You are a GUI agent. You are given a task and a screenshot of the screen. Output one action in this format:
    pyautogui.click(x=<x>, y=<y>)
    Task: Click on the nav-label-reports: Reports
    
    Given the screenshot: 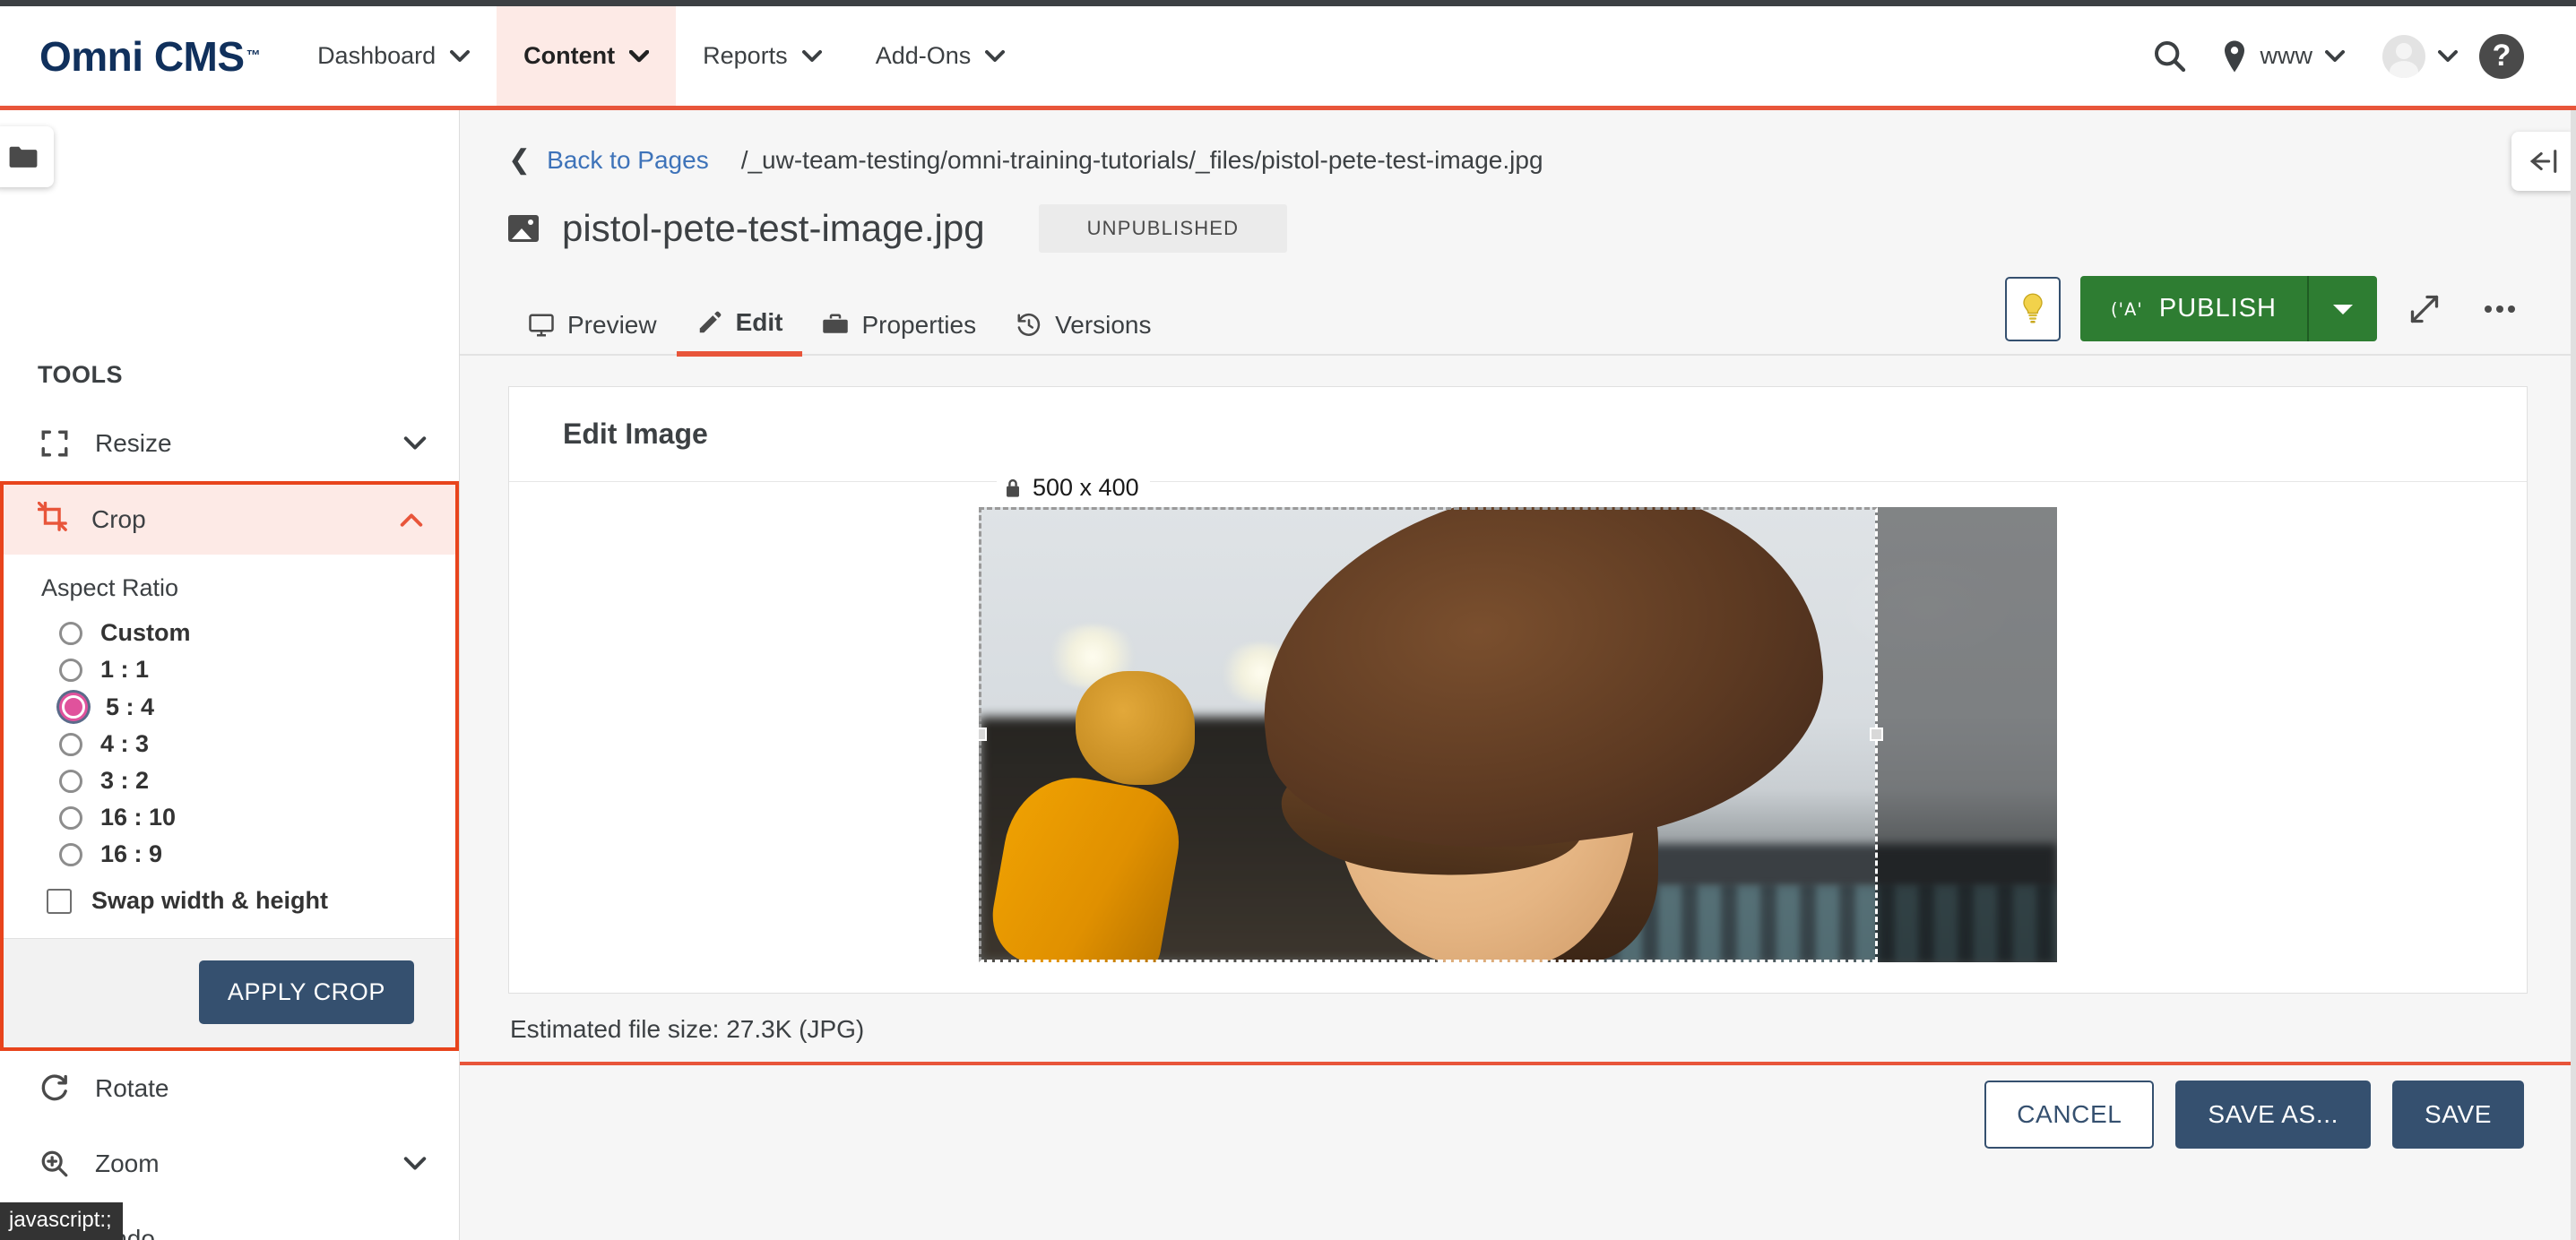 What is the action you would take?
    pyautogui.click(x=745, y=56)
    